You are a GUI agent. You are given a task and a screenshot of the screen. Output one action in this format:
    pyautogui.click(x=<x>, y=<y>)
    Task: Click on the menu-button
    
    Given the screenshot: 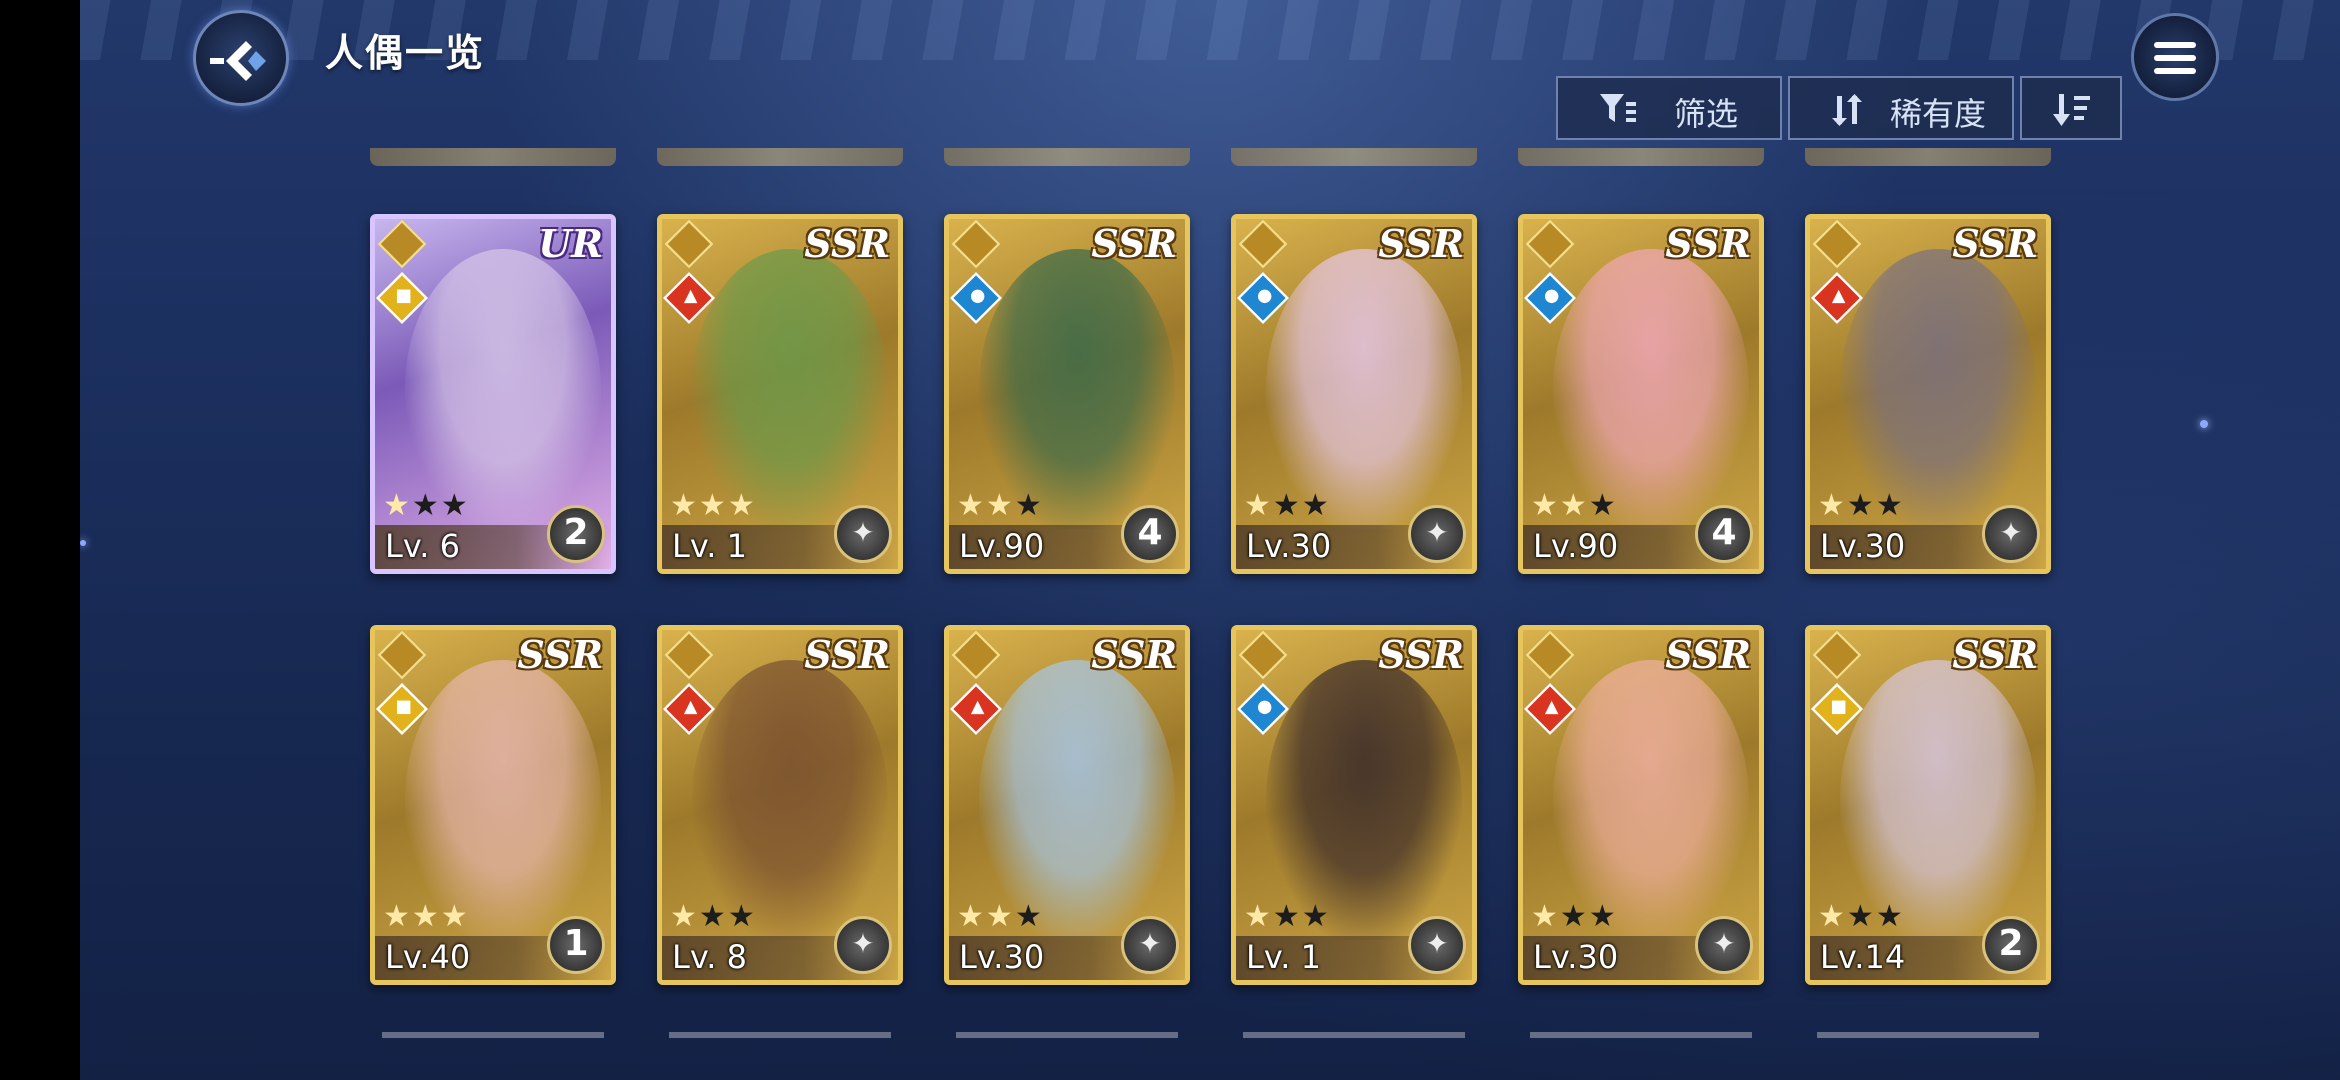 What is the action you would take?
    pyautogui.click(x=2175, y=57)
    